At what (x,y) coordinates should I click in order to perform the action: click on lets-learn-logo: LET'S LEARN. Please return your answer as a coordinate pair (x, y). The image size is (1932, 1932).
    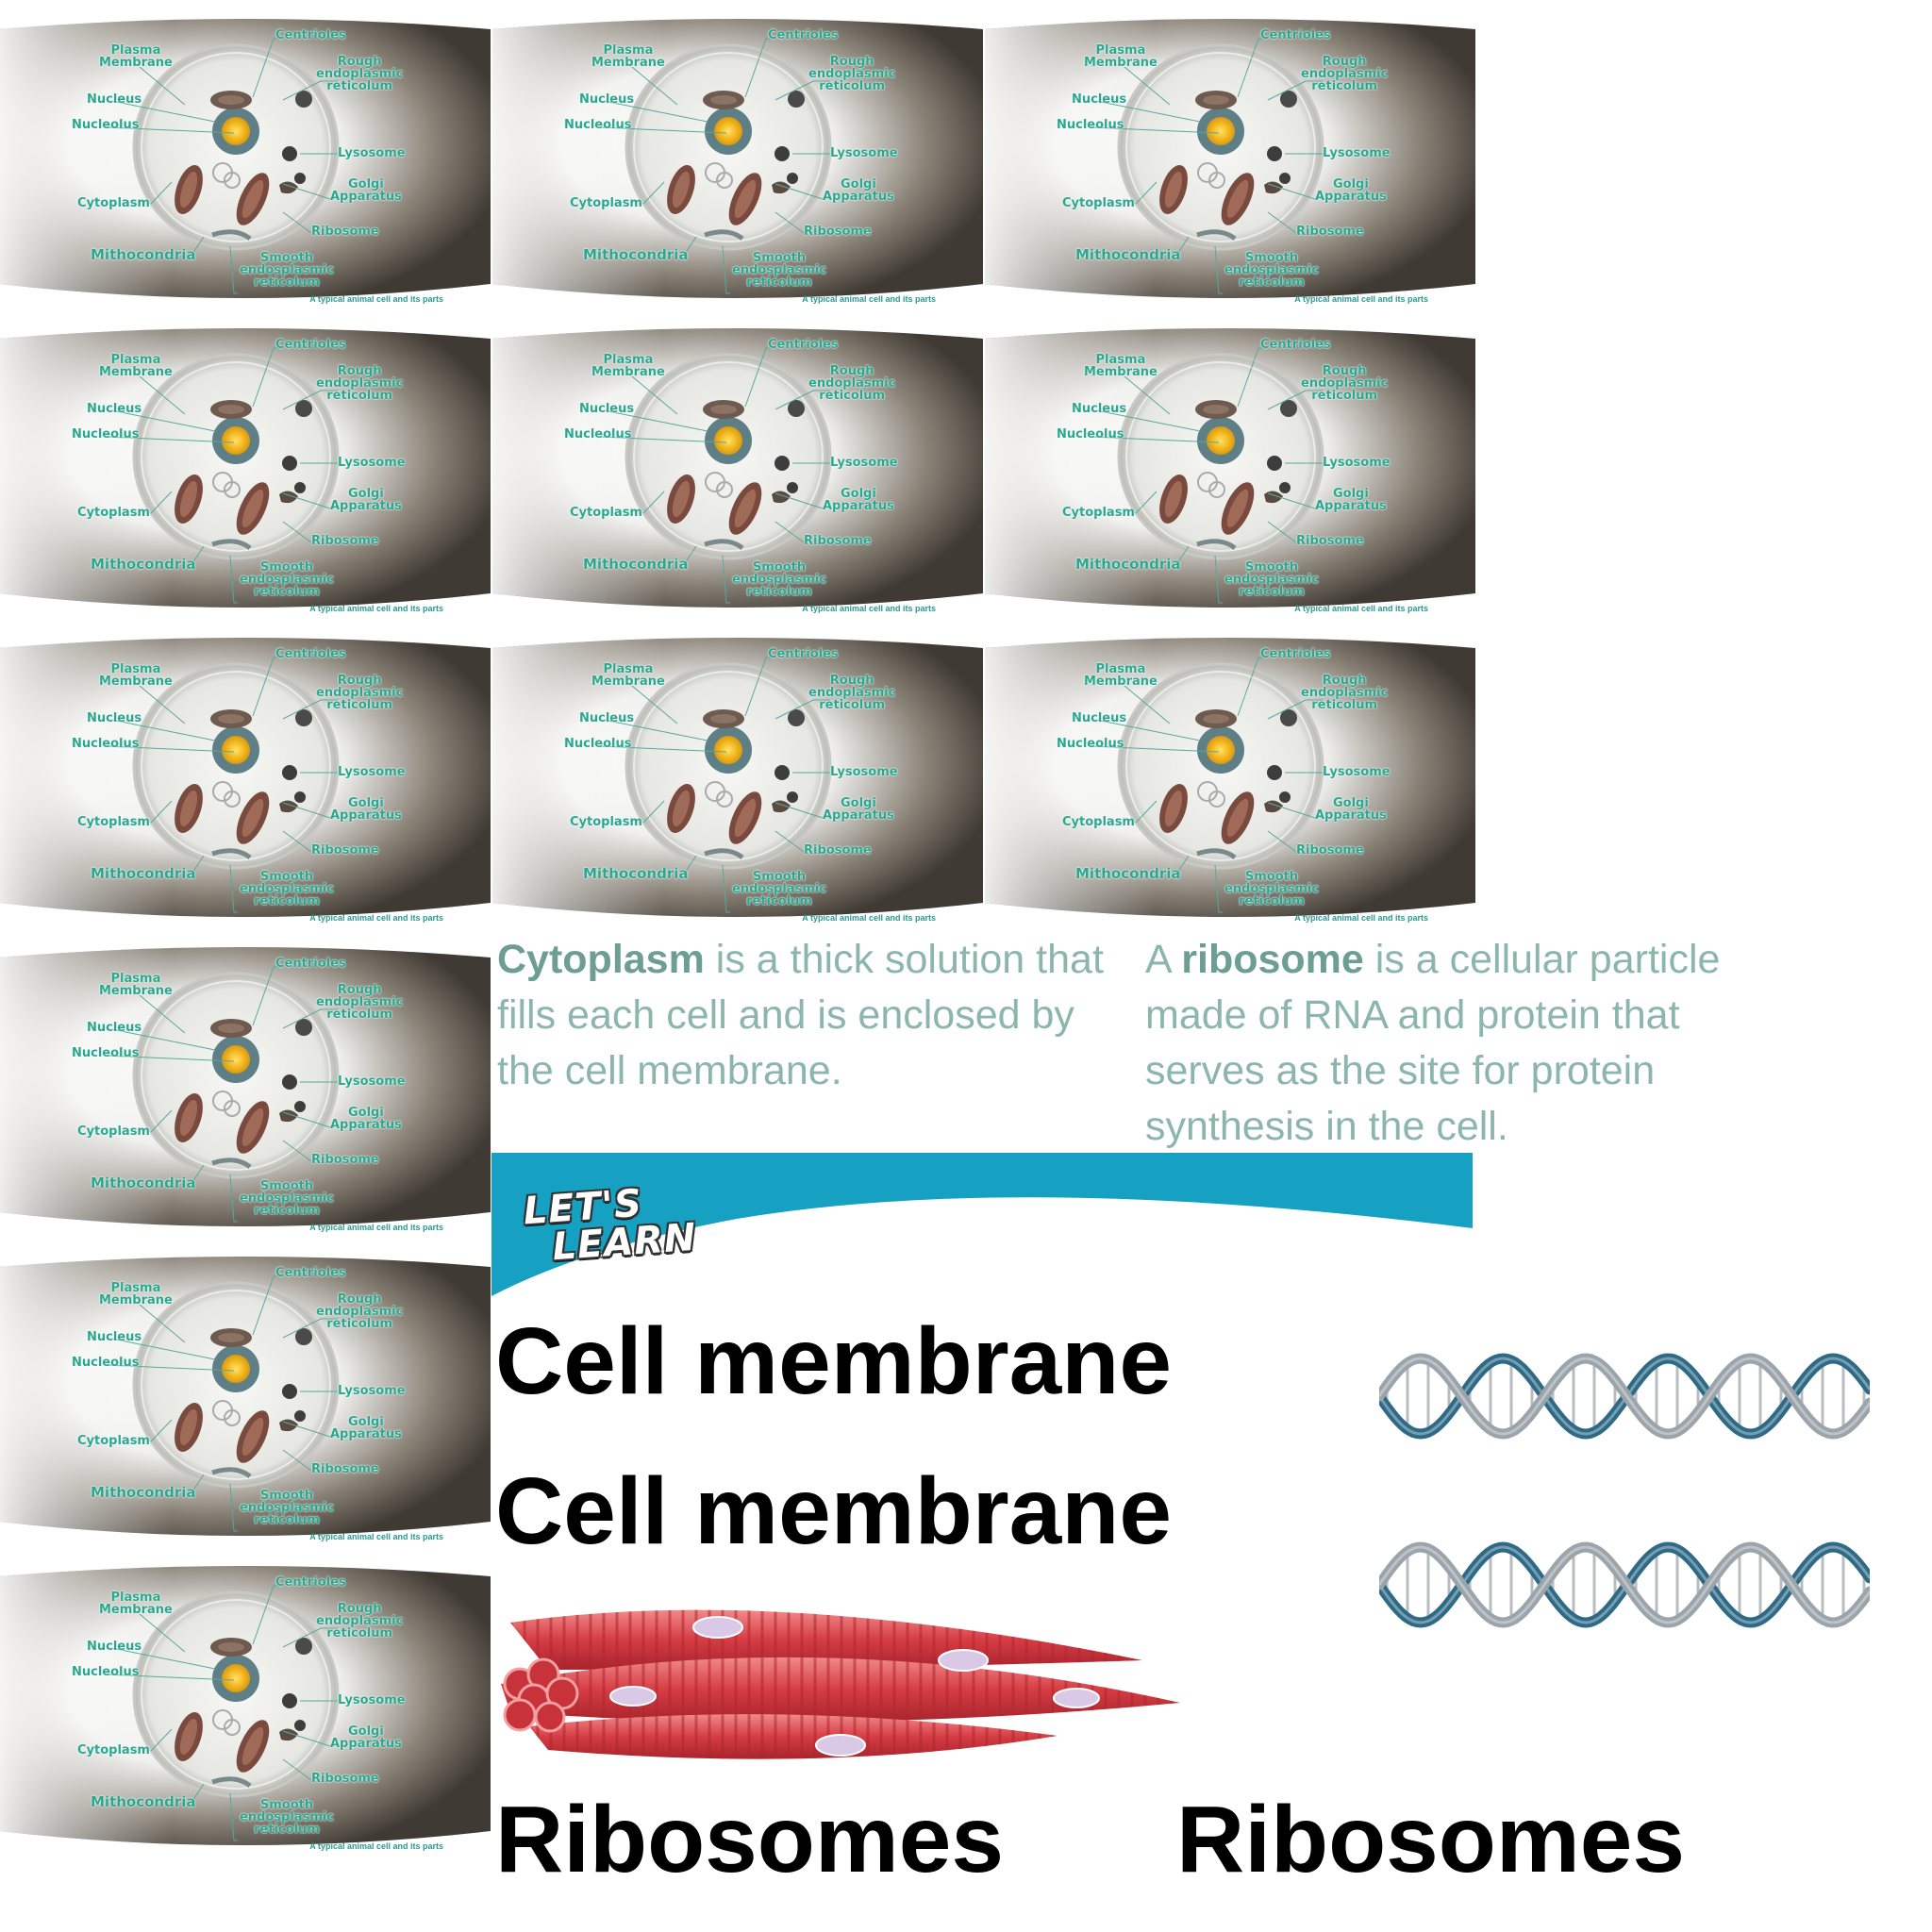
    Looking at the image, I should click on (610, 1226).